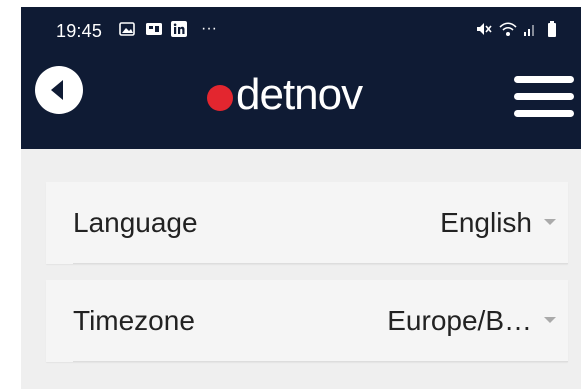 This screenshot has height=389, width=581. I want to click on notification-icons: ···, so click(168, 29).